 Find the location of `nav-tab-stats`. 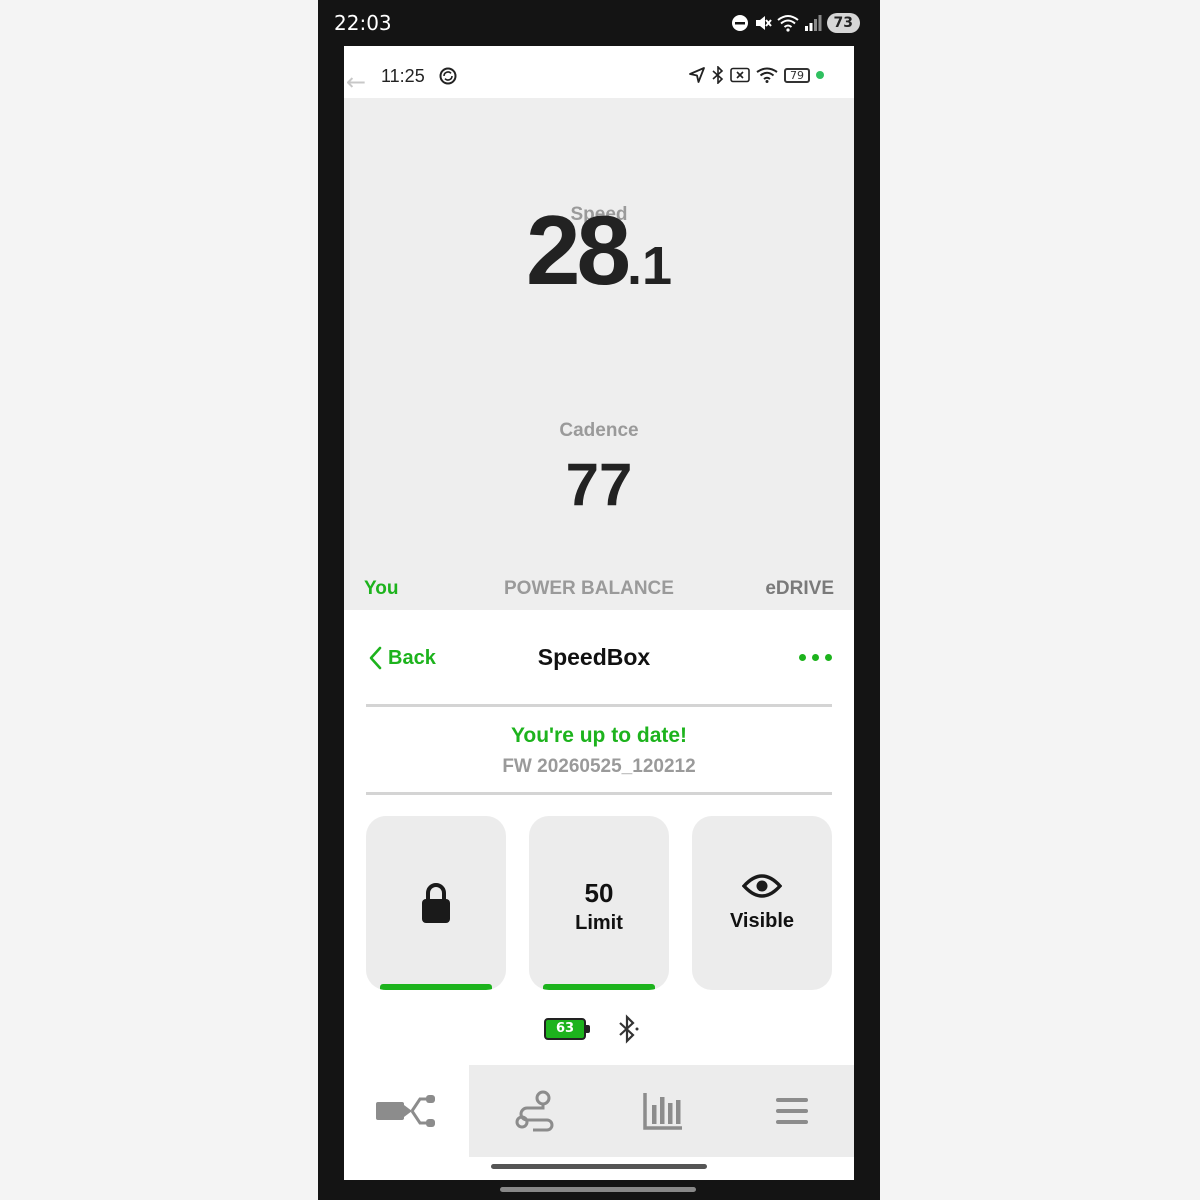

nav-tab-stats is located at coordinates (663, 1111).